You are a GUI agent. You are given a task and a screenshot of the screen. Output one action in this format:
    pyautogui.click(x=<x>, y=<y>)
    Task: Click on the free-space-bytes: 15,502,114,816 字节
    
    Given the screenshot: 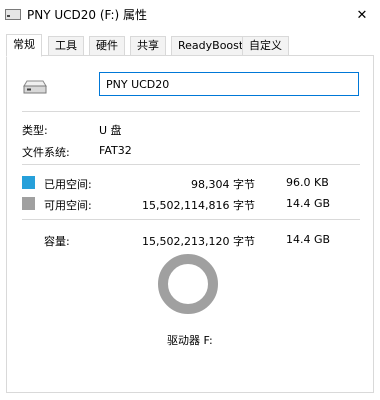 What is the action you would take?
    pyautogui.click(x=198, y=205)
    